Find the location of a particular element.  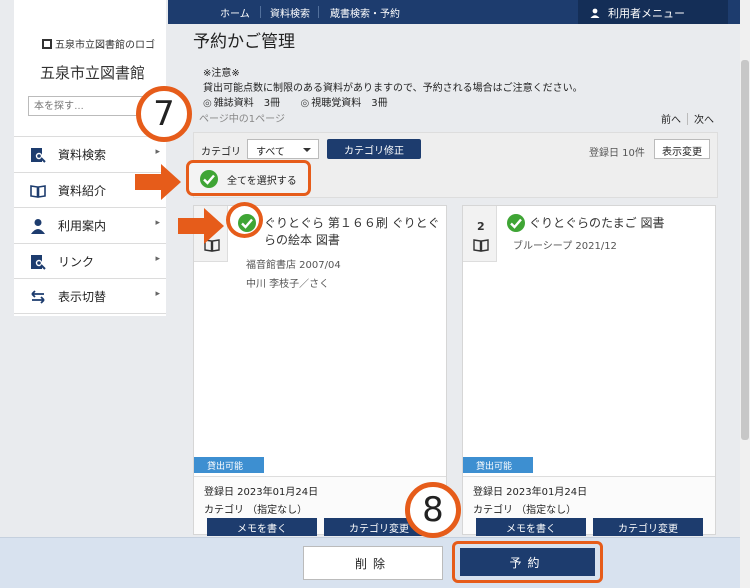

nav-catalog-link: 蔵書検索・予約 is located at coordinates (365, 12).